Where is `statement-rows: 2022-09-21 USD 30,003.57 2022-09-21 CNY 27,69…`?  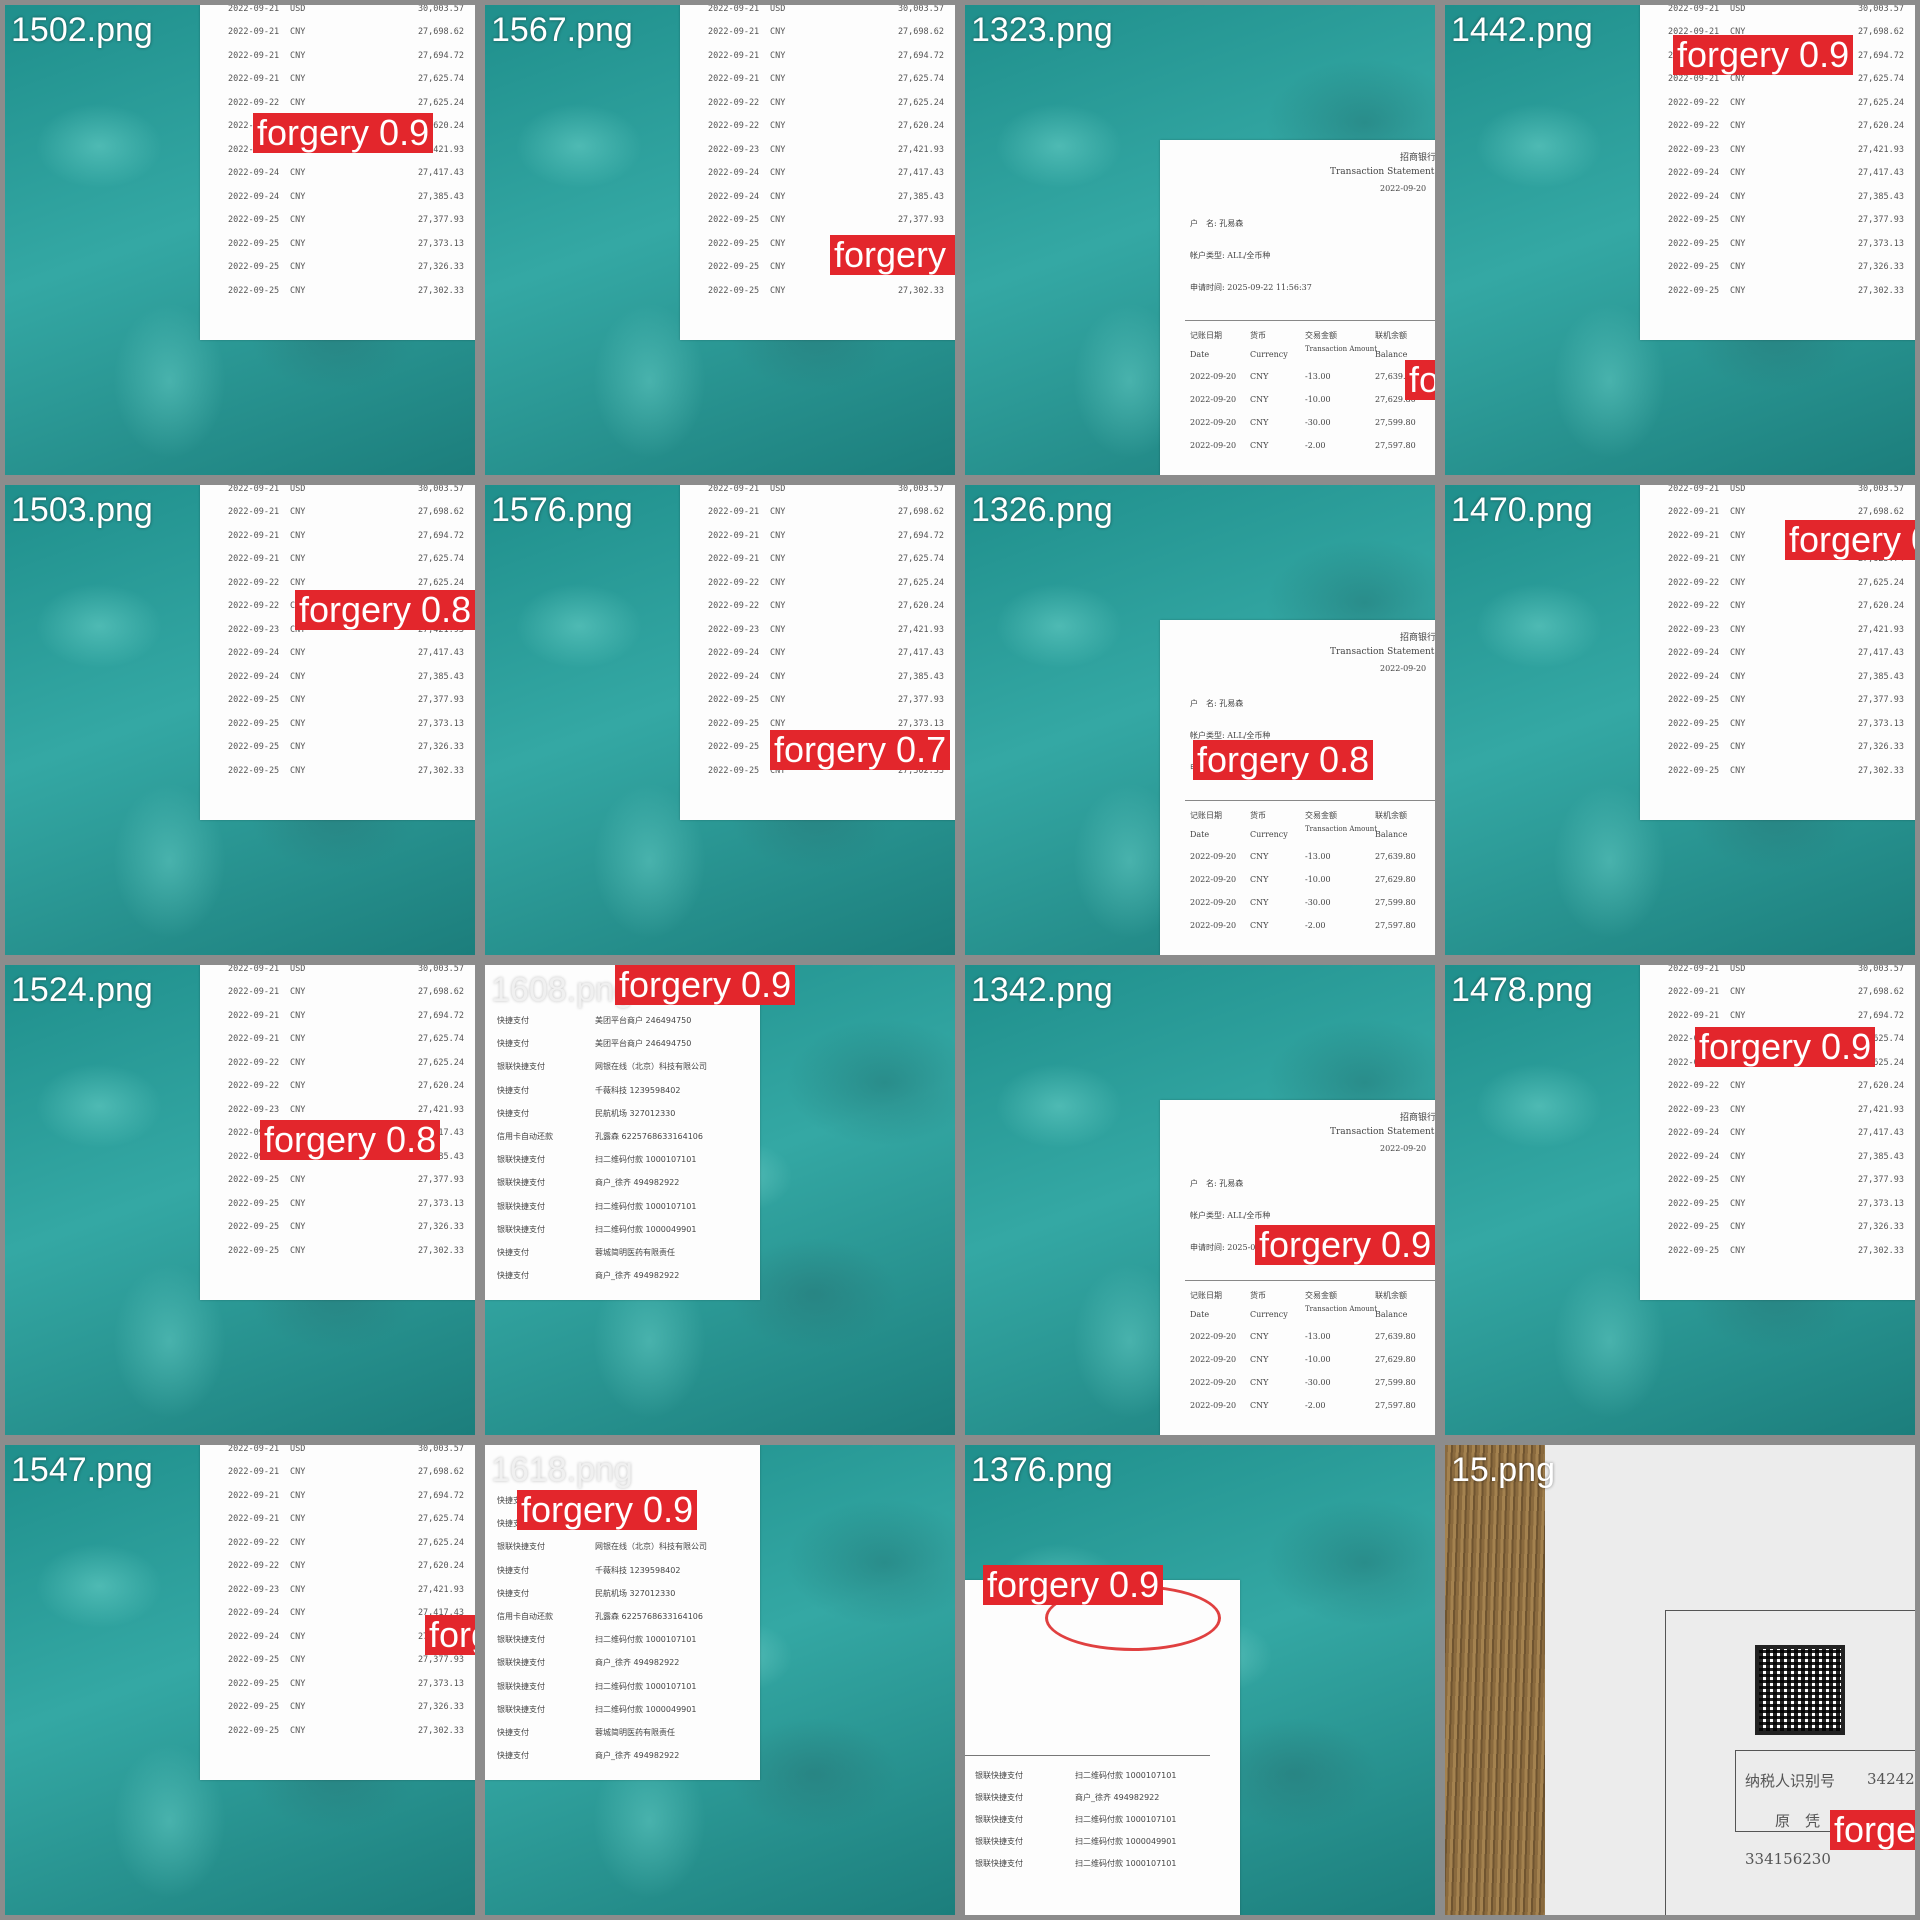 statement-rows: 2022-09-21 USD 30,003.57 2022-09-21 CNY 27,69… is located at coordinates (1786, 1114).